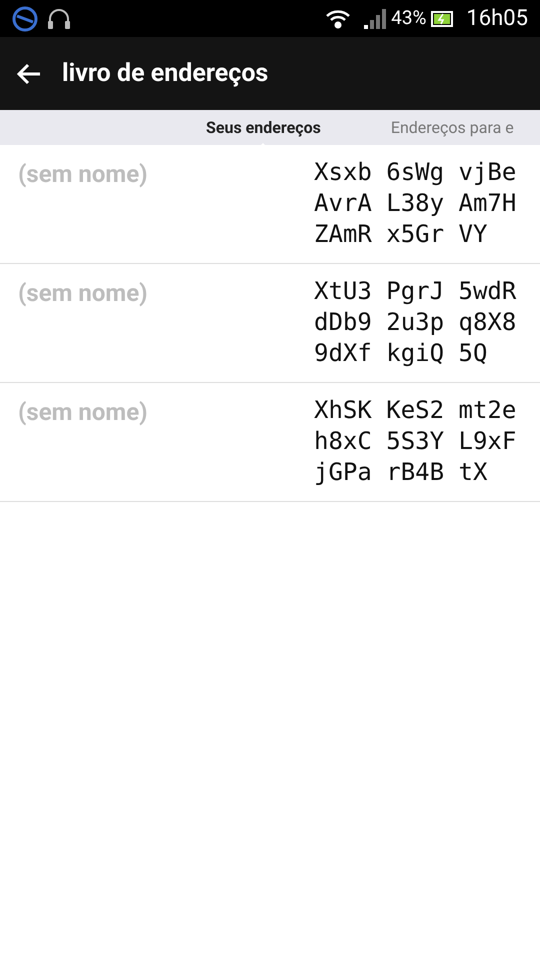  I want to click on screen-title: livro de endereços, so click(165, 74).